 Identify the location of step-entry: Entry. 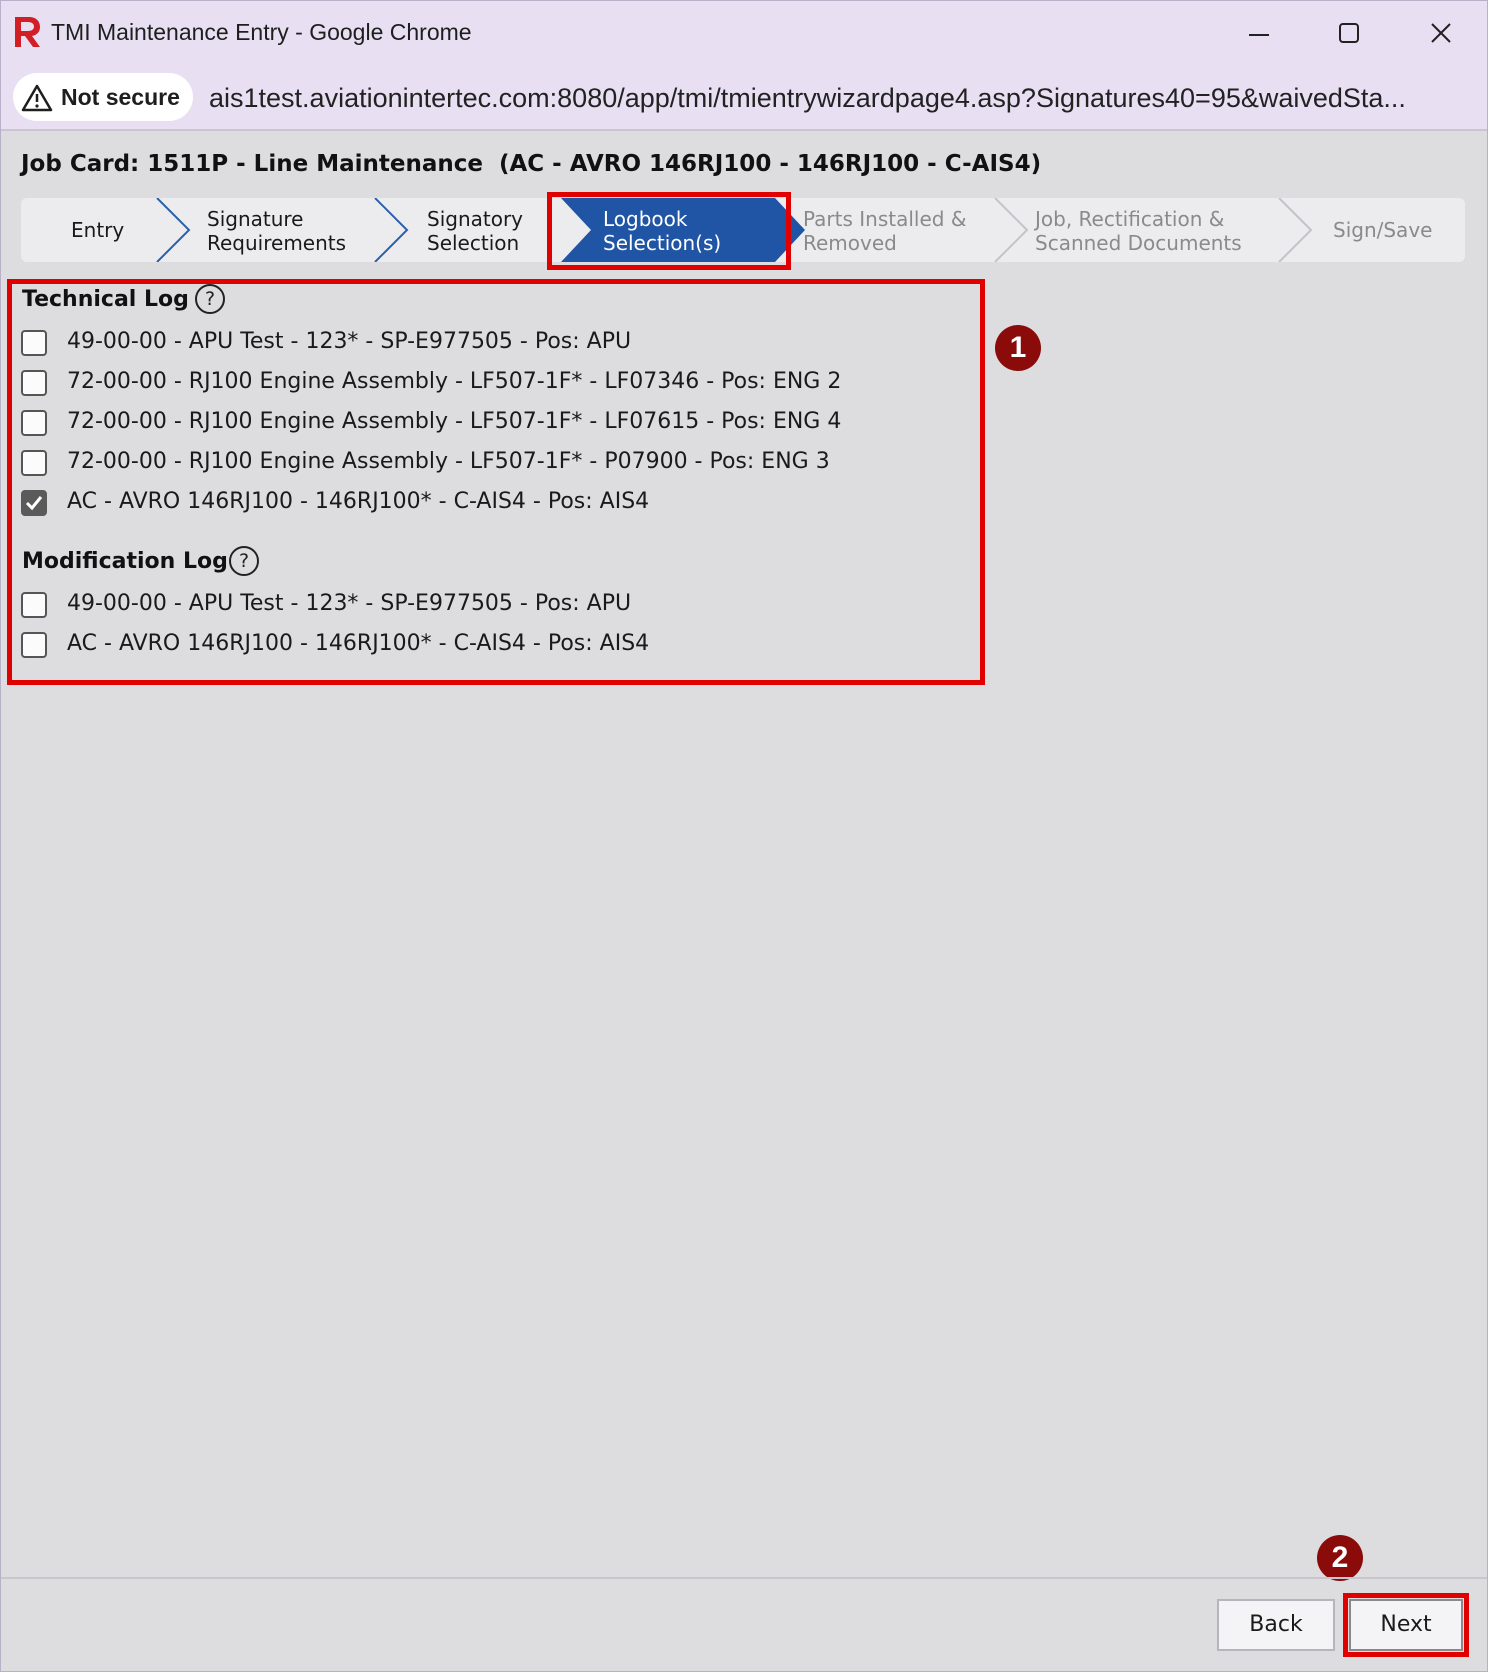
(88, 230).